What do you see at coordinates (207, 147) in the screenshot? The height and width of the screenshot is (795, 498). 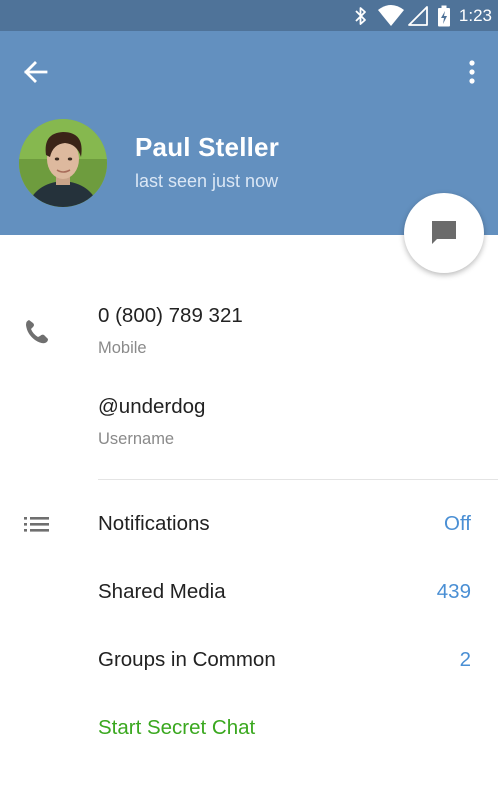 I see `profile-name: Paul Steller` at bounding box center [207, 147].